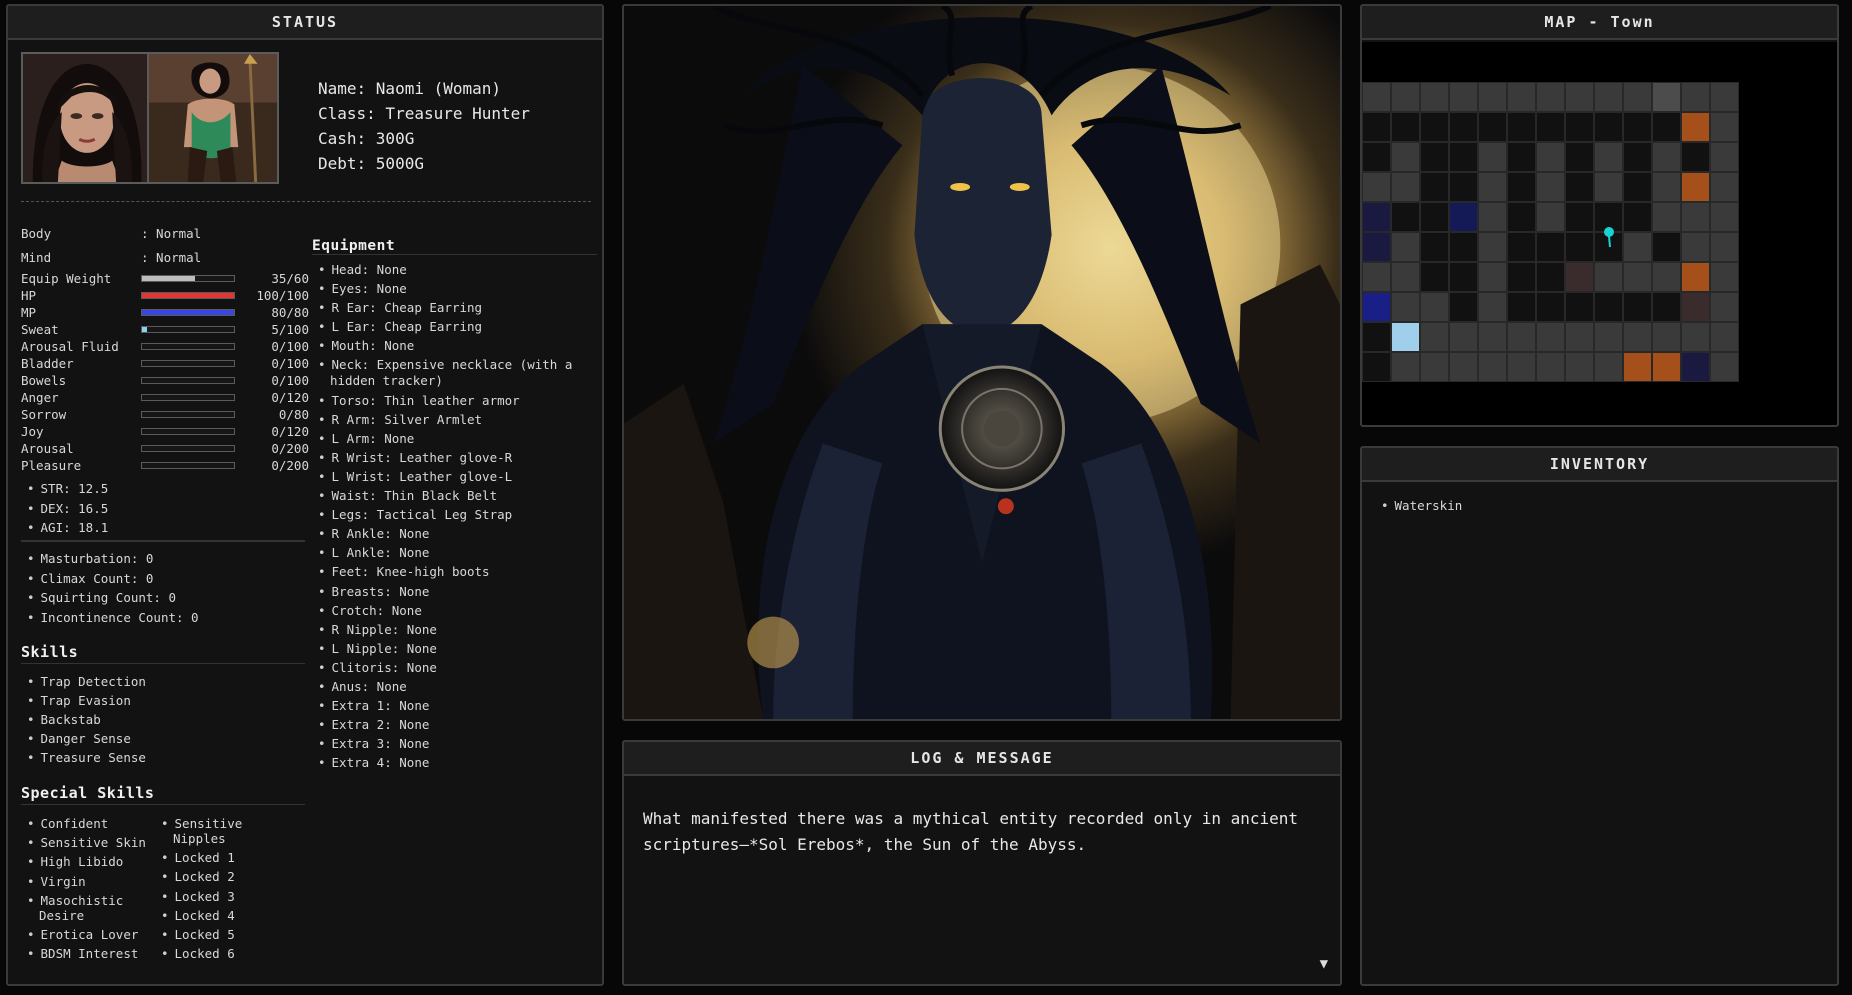  I want to click on equipment-slot: L Nipple: None, so click(454, 649).